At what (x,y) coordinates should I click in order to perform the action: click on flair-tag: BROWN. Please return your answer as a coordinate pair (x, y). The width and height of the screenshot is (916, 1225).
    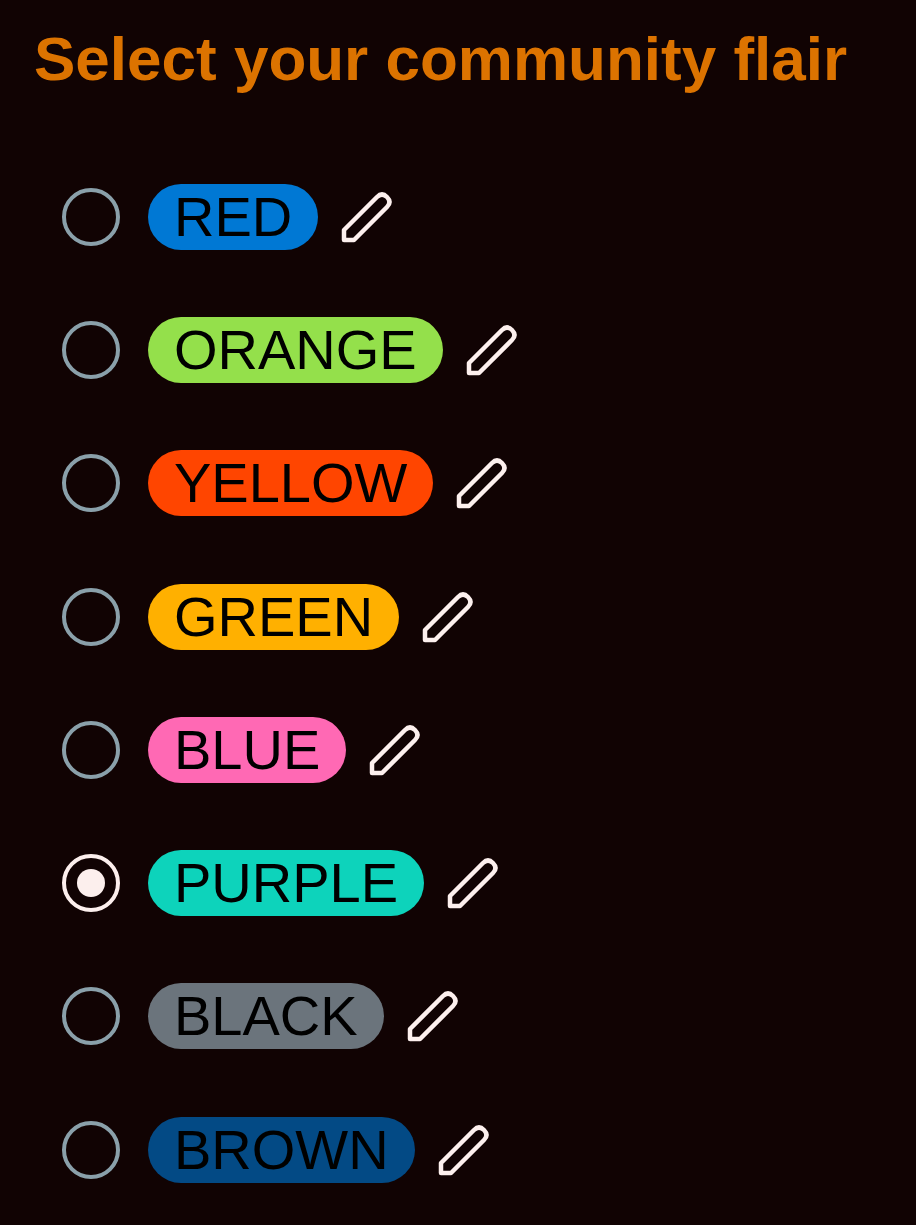
    Looking at the image, I should click on (281, 1149).